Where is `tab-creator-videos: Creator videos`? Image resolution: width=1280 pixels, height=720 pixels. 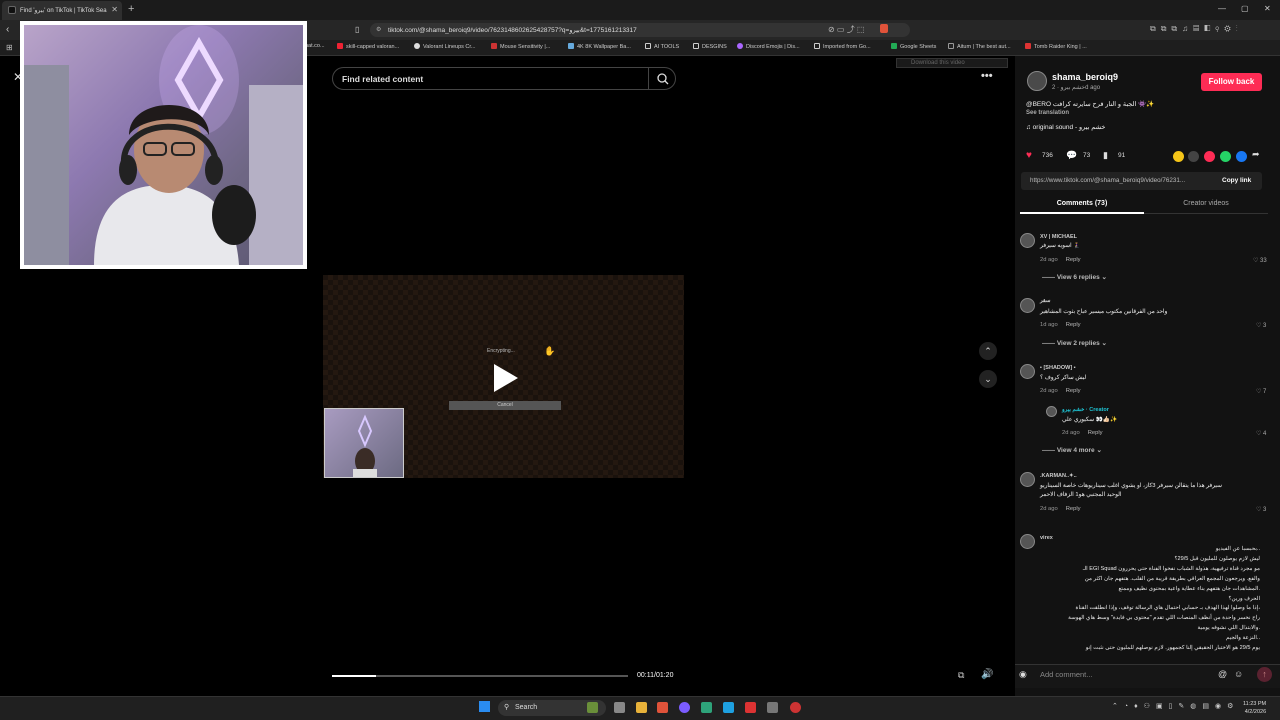
tab-creator-videos: Creator videos is located at coordinates (1206, 205).